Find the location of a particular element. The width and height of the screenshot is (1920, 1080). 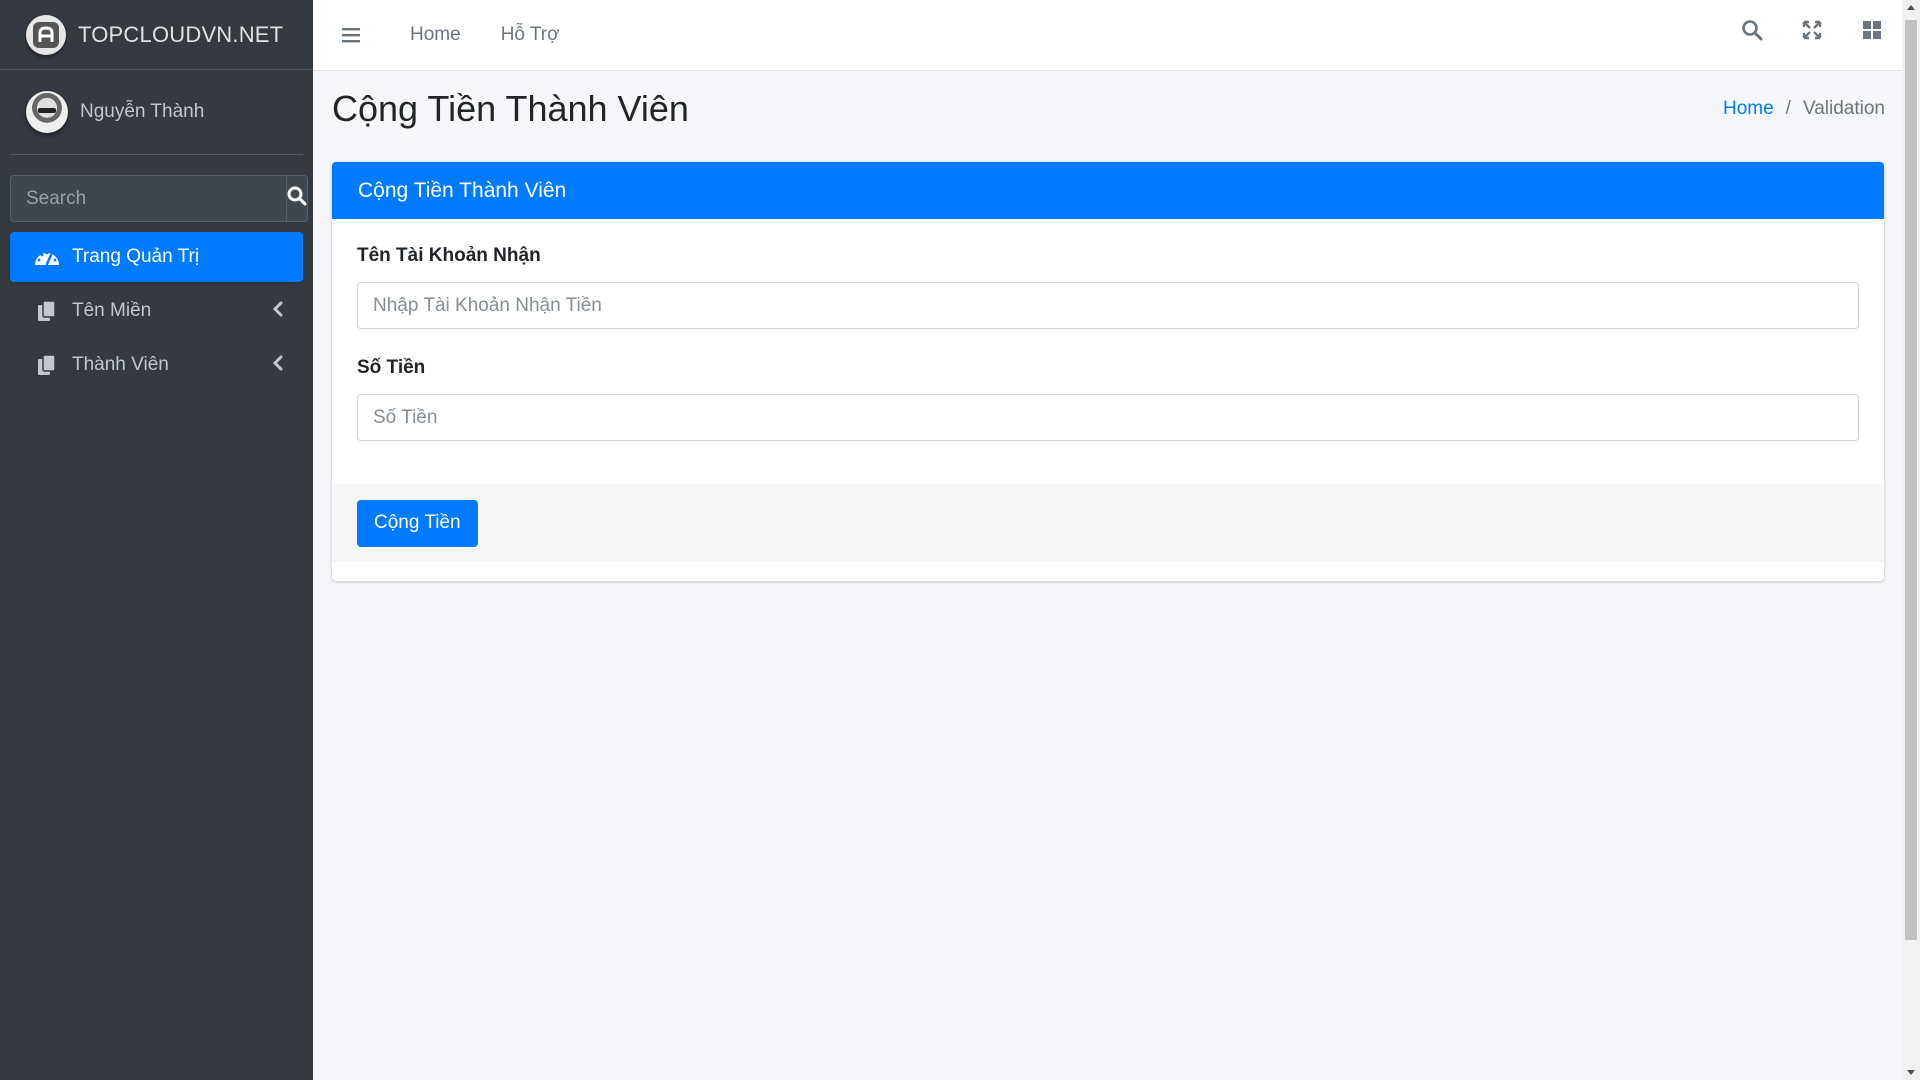

amount-input is located at coordinates (1108, 417).